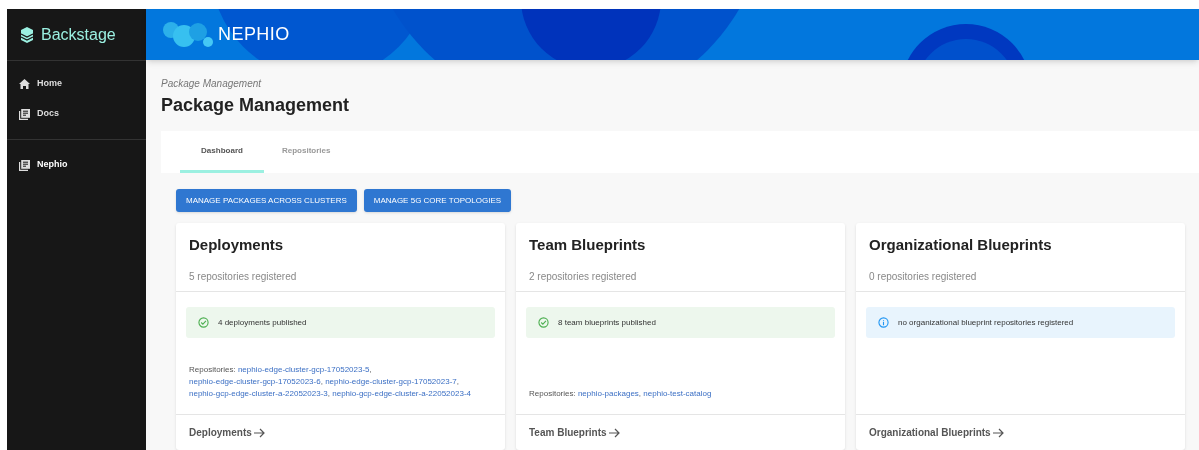 This screenshot has height=450, width=1199. Describe the element at coordinates (391, 381) in the screenshot. I see `repository-link: nephio-edge-cluster-gcp-17052023-7` at that location.